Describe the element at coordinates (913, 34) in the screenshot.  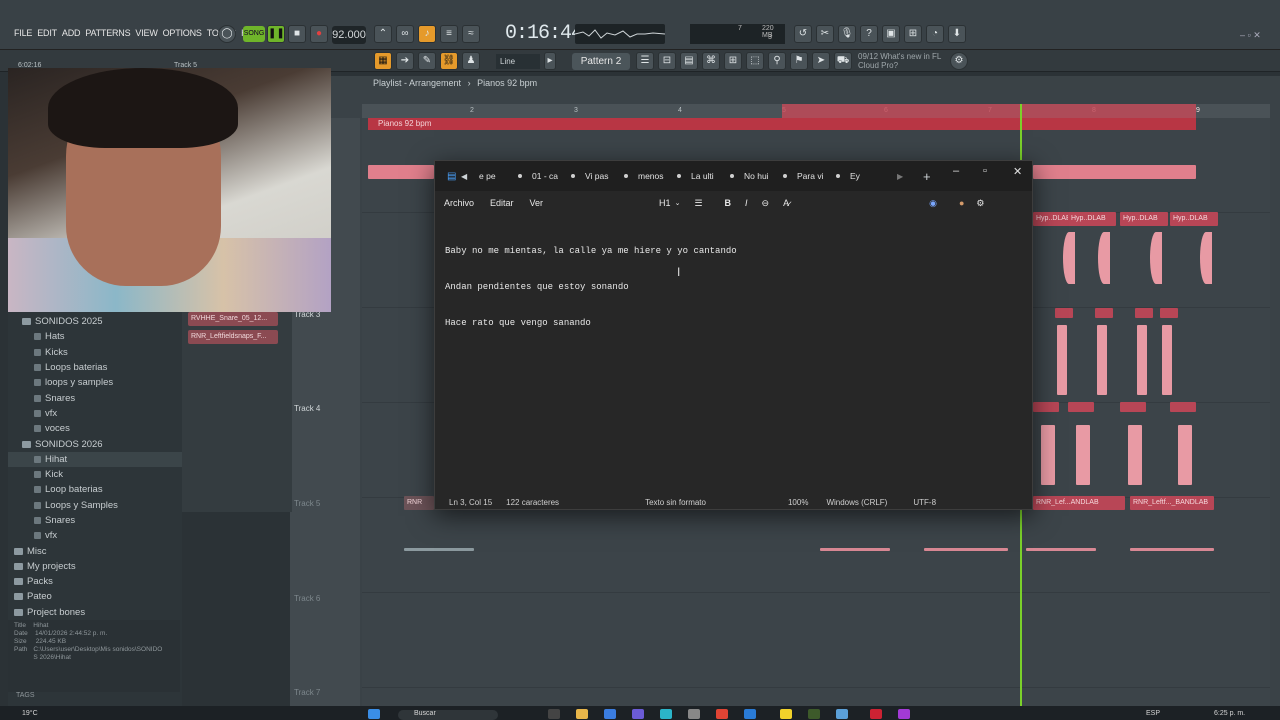
I see `plugin-icon: ⊞` at that location.